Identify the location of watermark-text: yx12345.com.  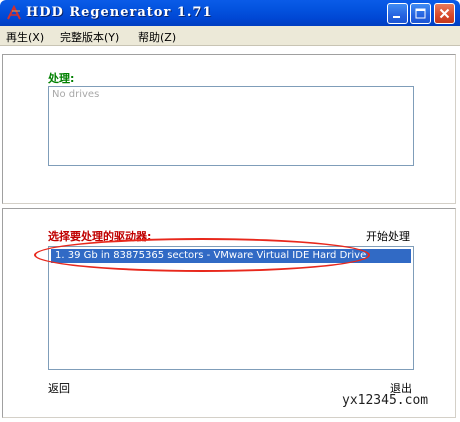
(385, 400).